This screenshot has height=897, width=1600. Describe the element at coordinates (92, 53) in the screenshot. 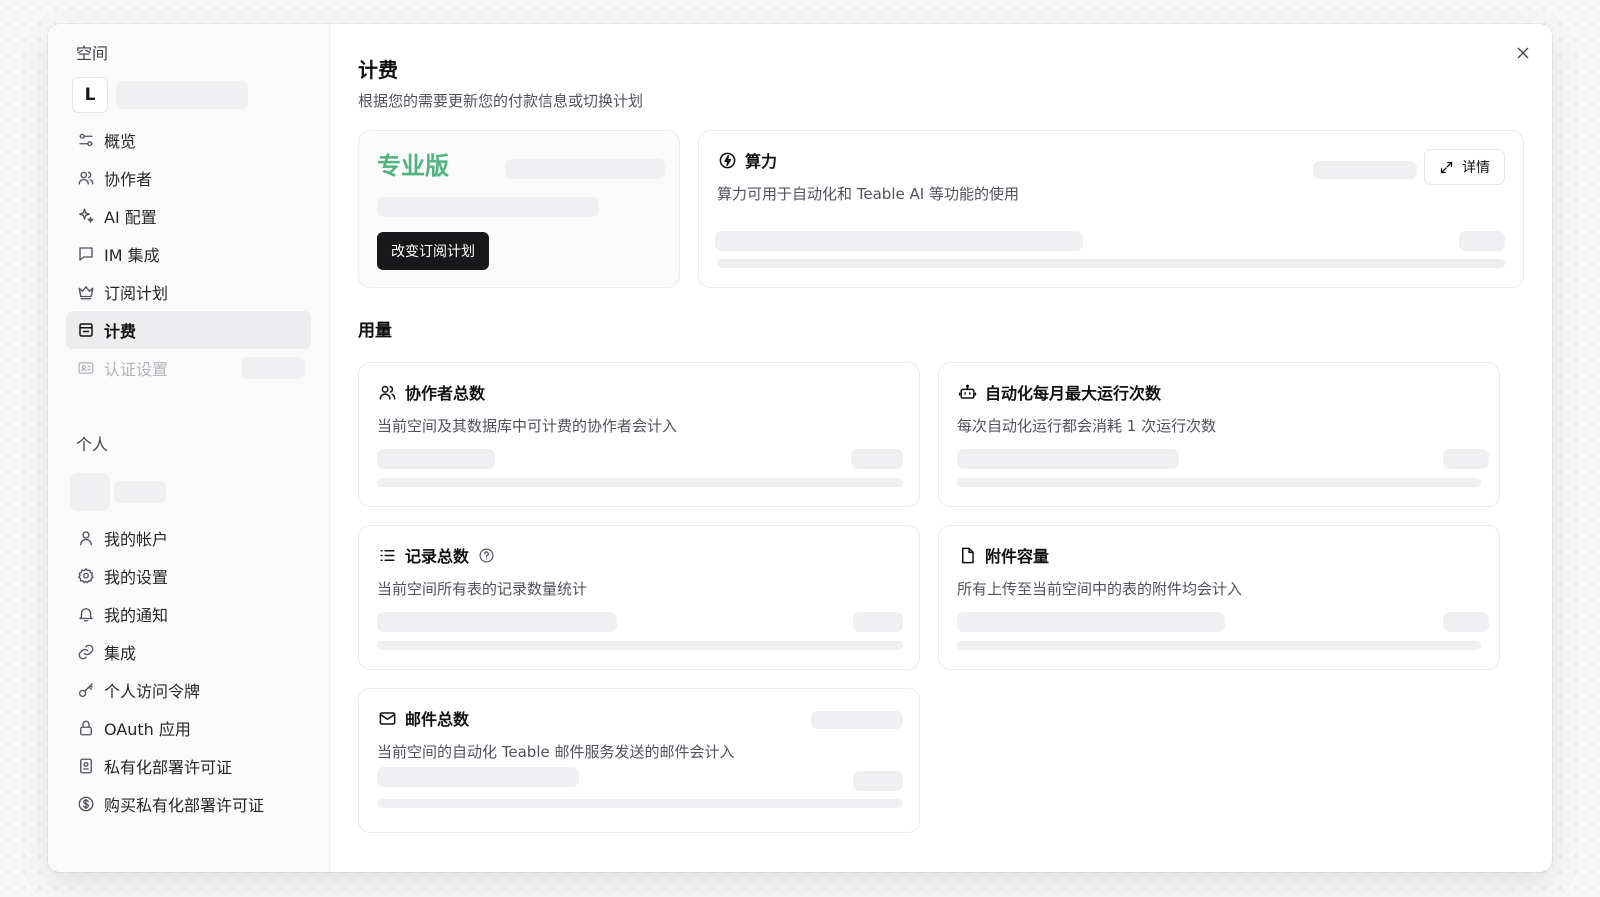

I see `space-section-title: 空间` at that location.